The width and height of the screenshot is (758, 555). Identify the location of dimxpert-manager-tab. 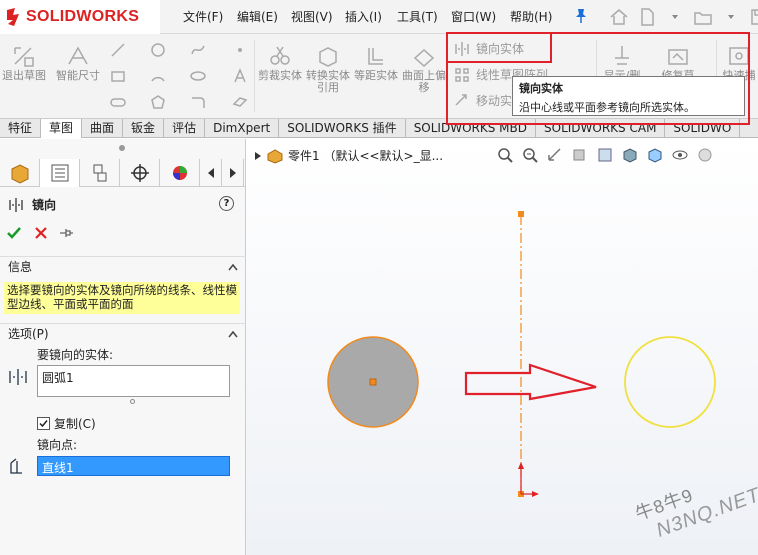
(140, 173).